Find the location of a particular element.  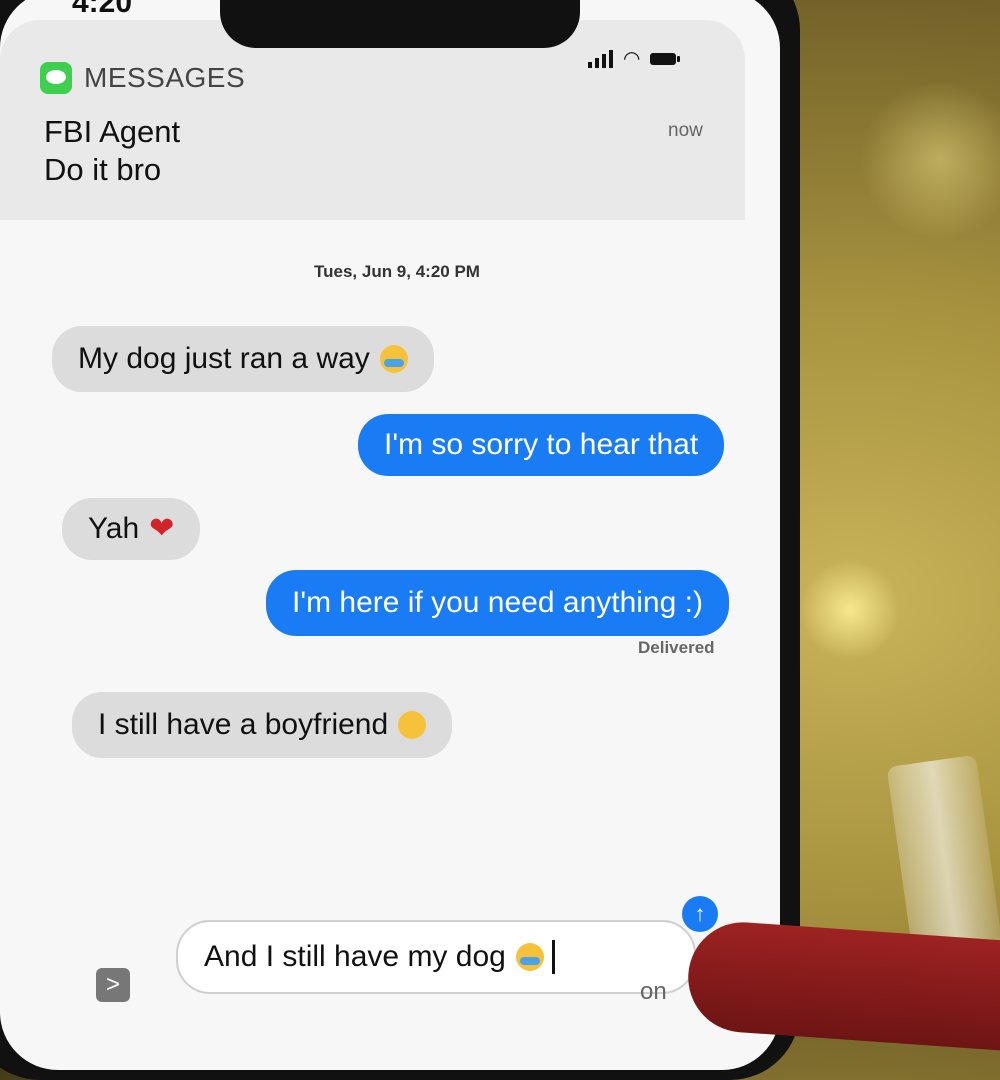

message-bubble-incoming: My dog just ran a way is located at coordinates (243, 359).